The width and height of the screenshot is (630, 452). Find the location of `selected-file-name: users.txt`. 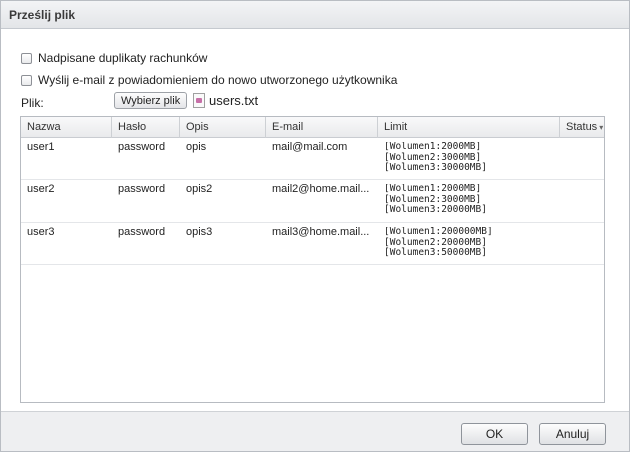

selected-file-name: users.txt is located at coordinates (234, 100).